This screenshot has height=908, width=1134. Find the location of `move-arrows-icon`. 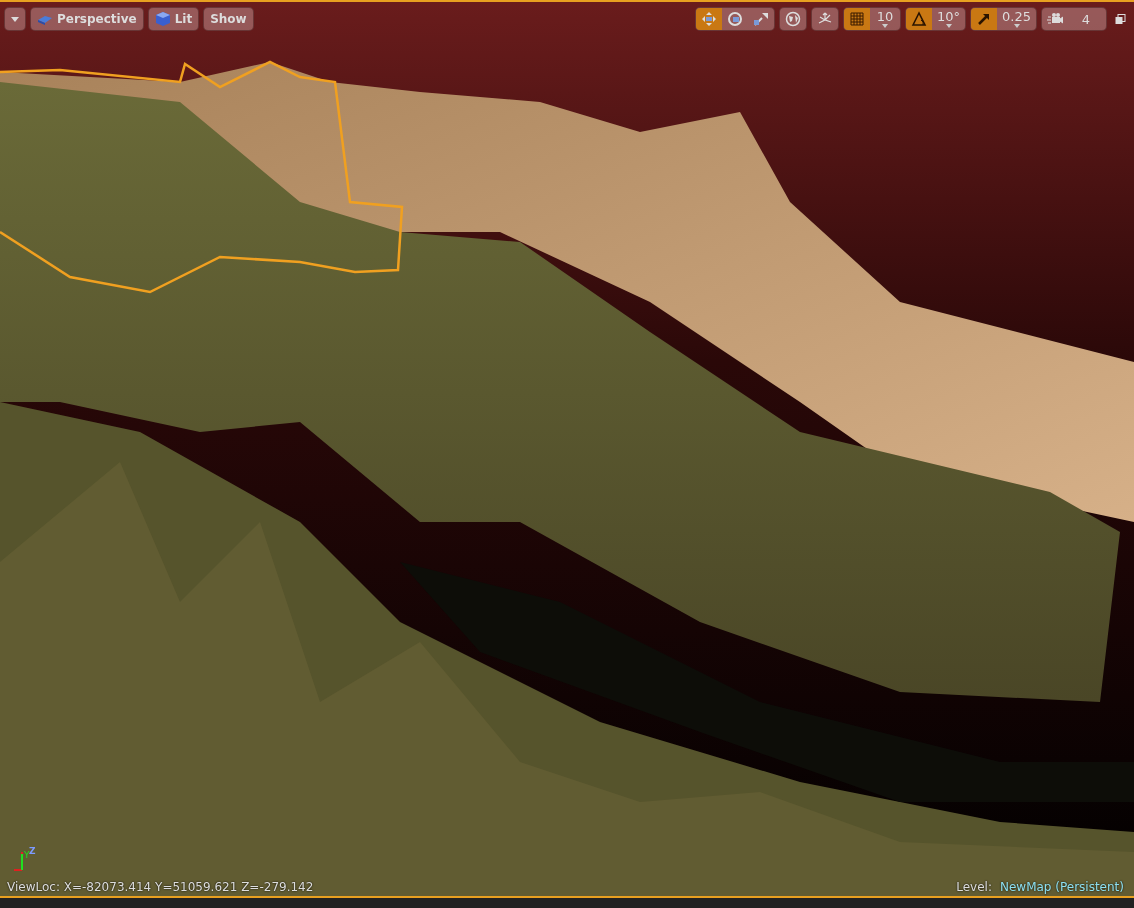

move-arrows-icon is located at coordinates (709, 19).